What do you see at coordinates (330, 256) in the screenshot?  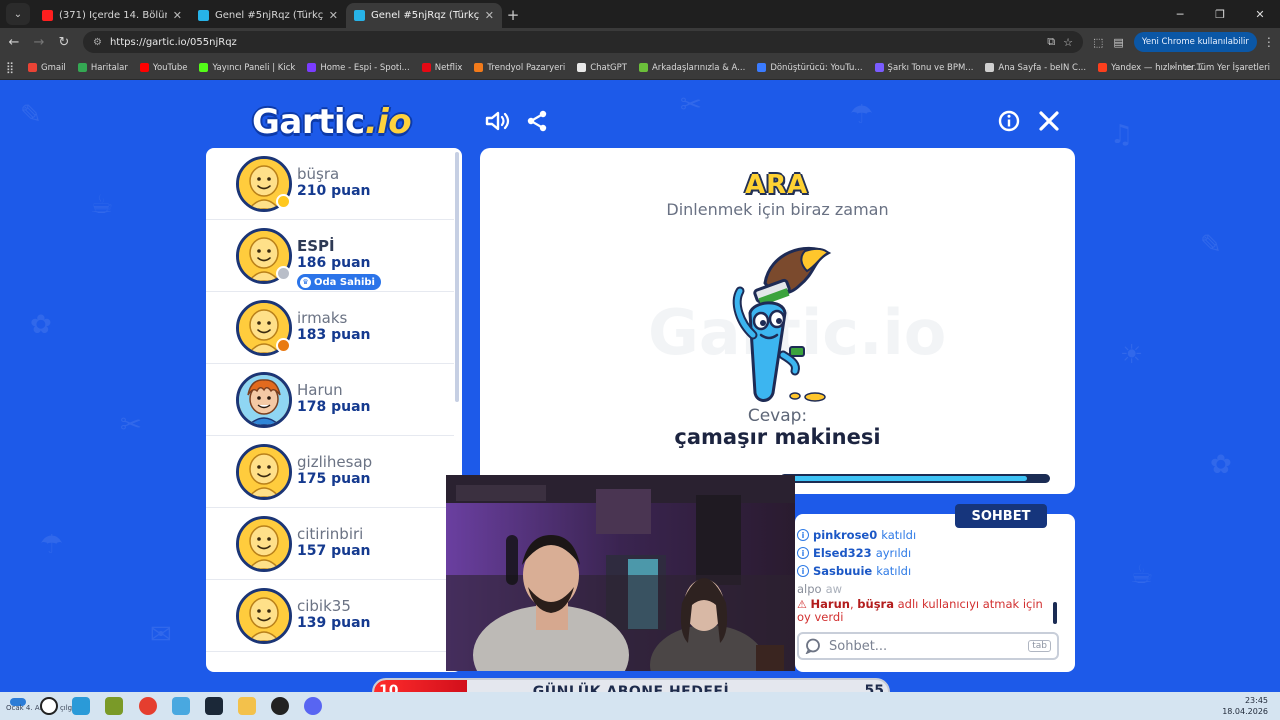 I see `player-row: ESPİ 186 puan ♛ Oda Sahibi` at bounding box center [330, 256].